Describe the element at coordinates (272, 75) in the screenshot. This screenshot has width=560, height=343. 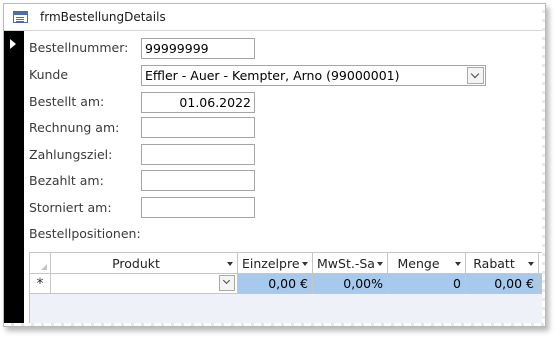
I see `kunde-value: Effler - Auer - Kempter, Arno (99000001)` at that location.